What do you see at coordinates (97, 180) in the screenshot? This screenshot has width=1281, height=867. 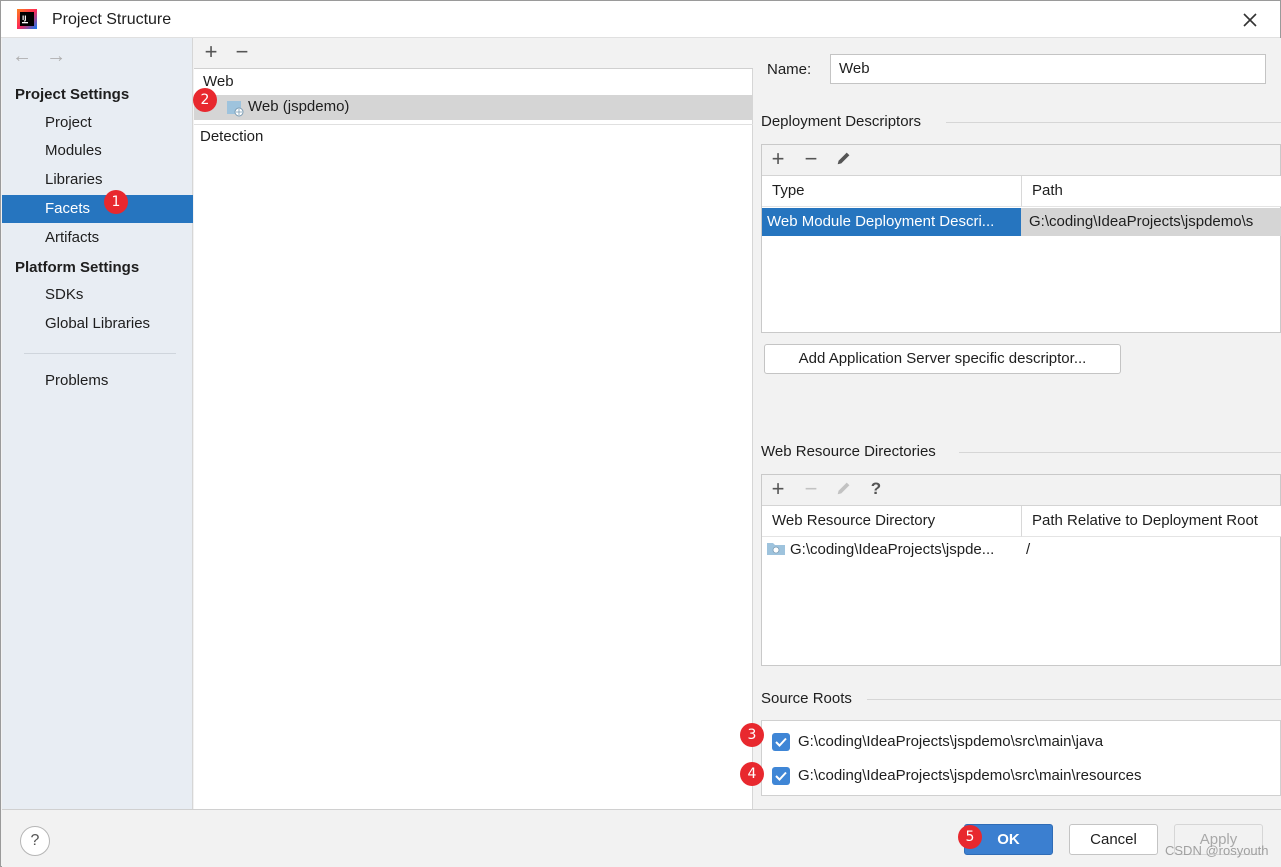 I see `nav-item-libraries: Libraries` at bounding box center [97, 180].